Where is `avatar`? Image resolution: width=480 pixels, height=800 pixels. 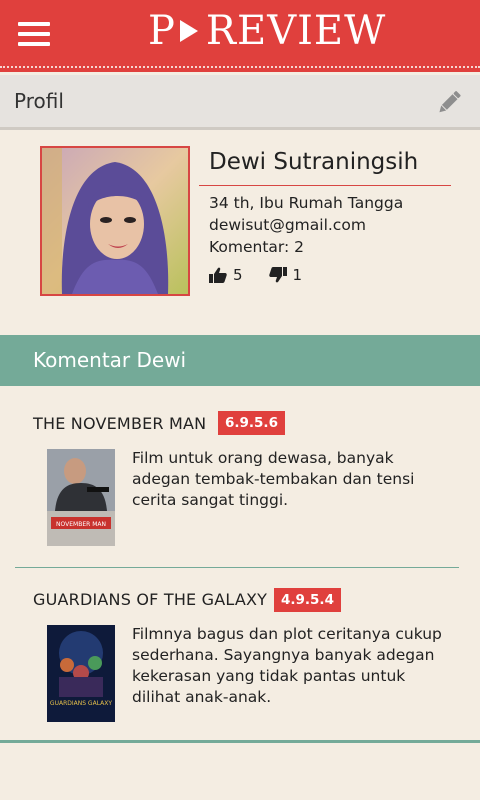 avatar is located at coordinates (115, 221).